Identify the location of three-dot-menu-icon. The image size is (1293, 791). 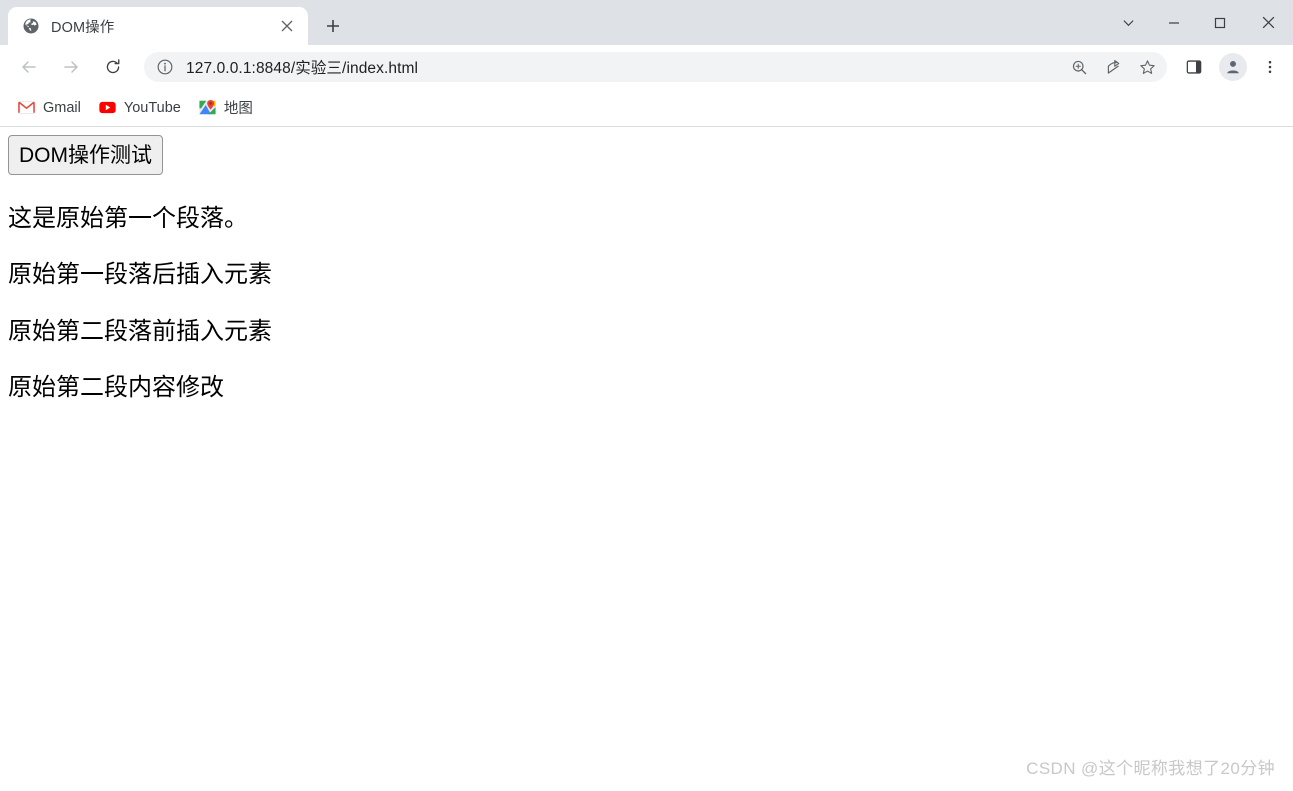
(1270, 67).